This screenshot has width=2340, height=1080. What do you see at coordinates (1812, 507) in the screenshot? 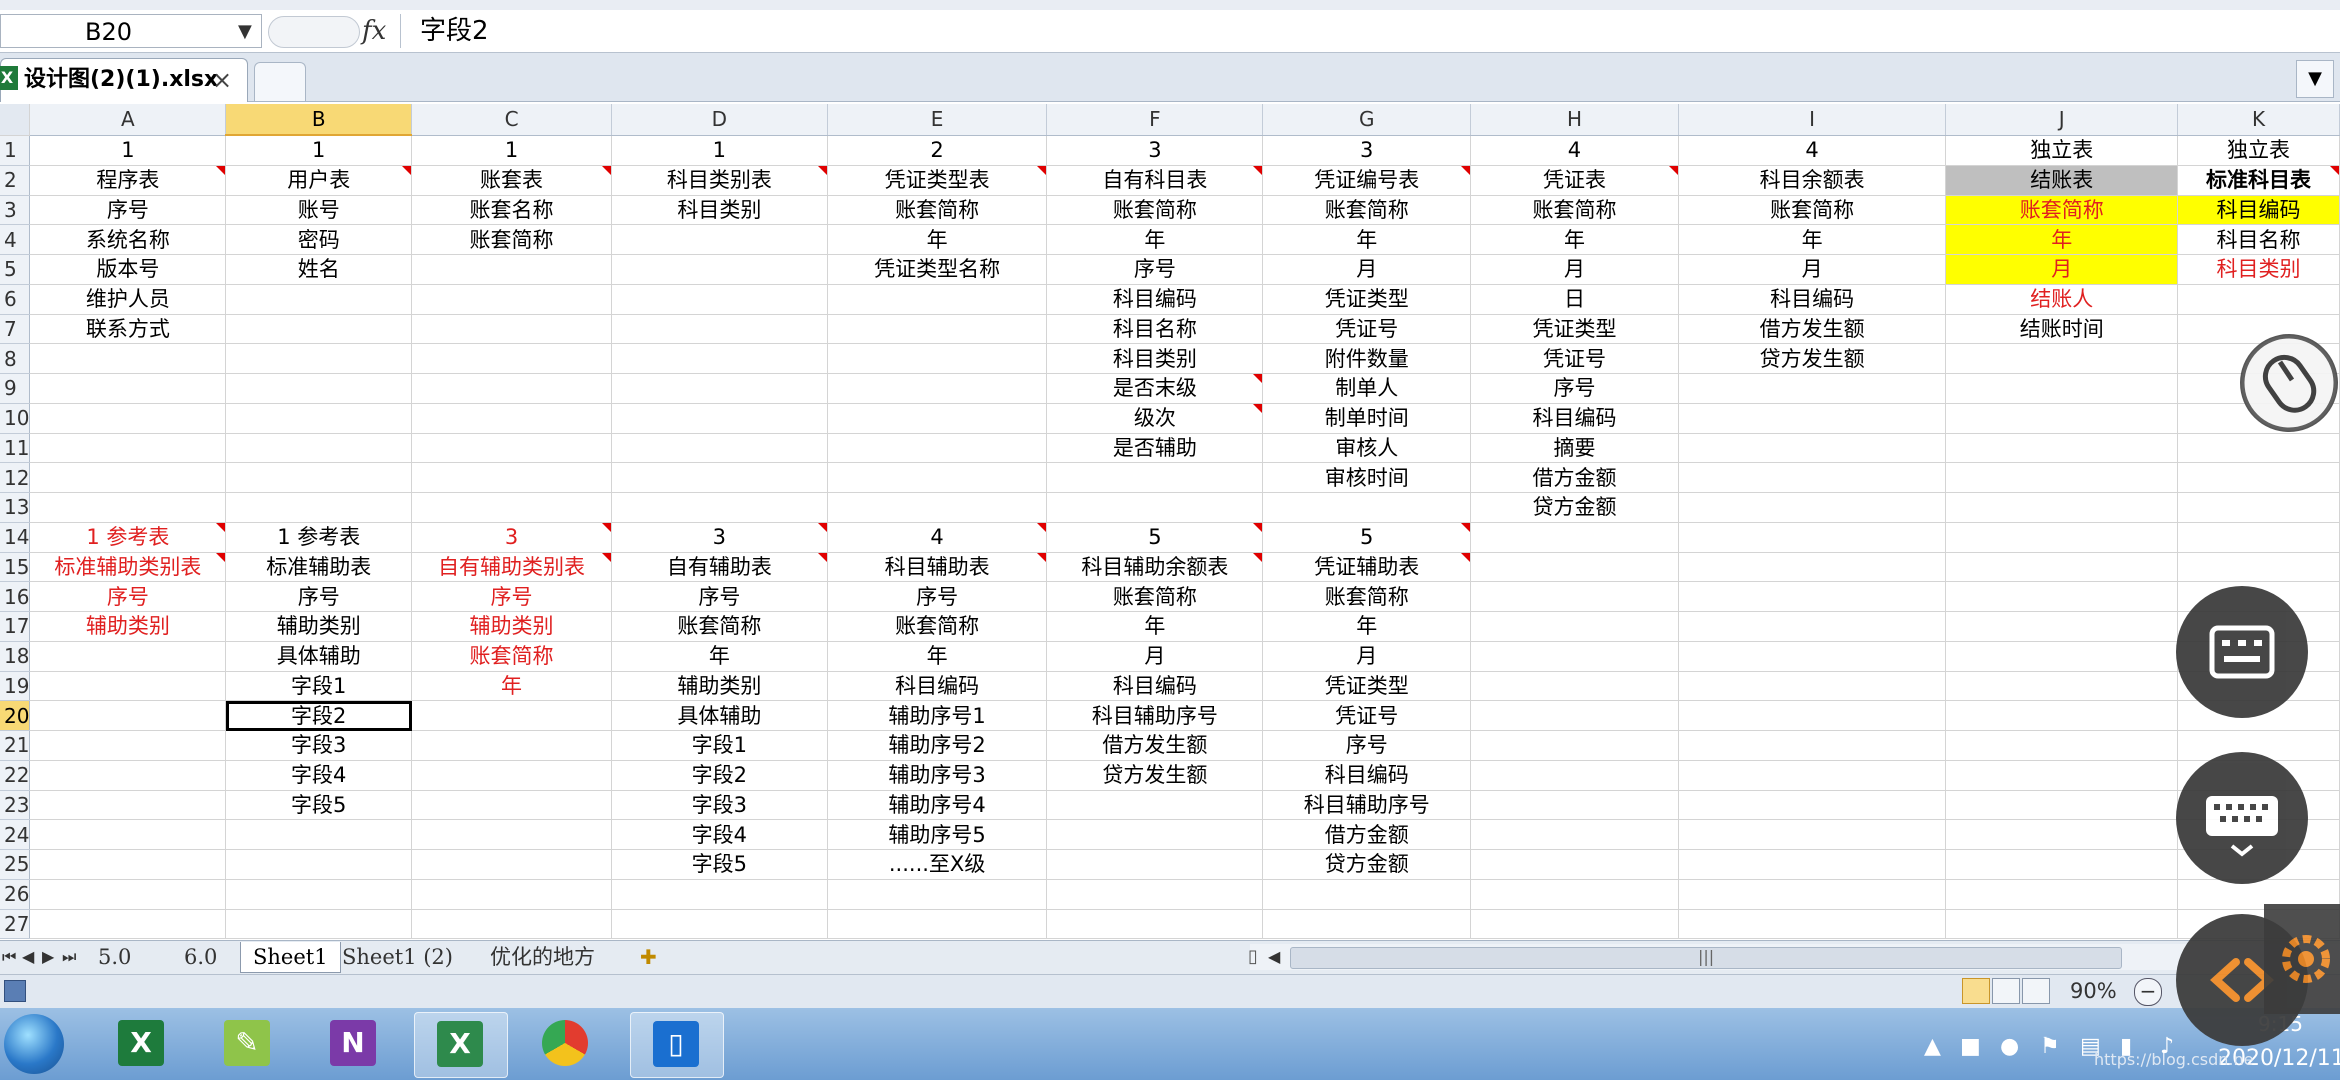
I see `cell-i13` at bounding box center [1812, 507].